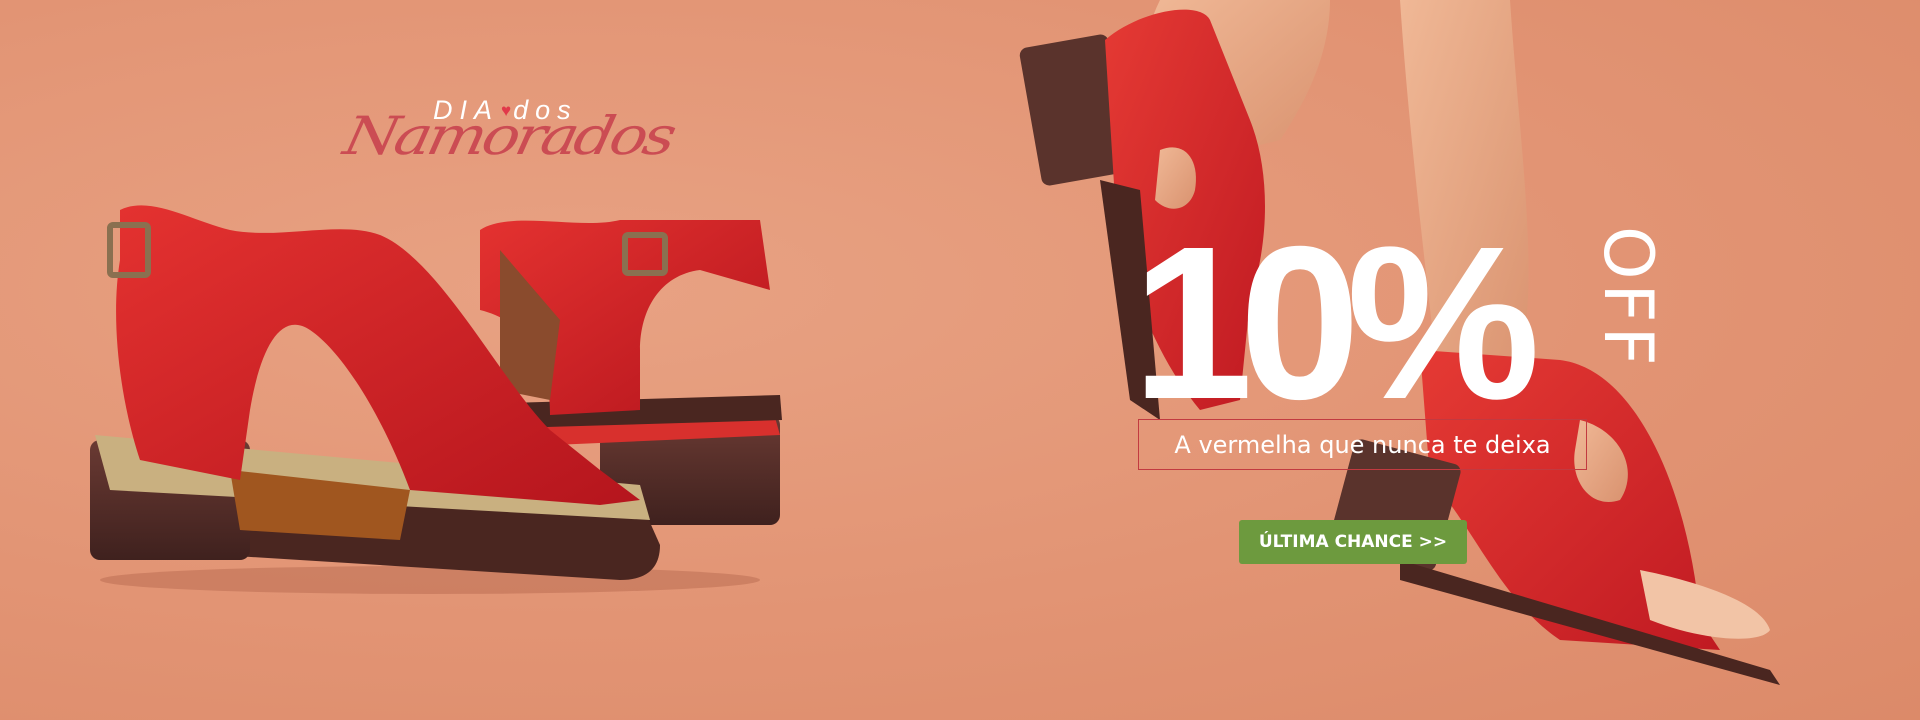  What do you see at coordinates (466, 110) in the screenshot?
I see `logo-top-left: DIA` at bounding box center [466, 110].